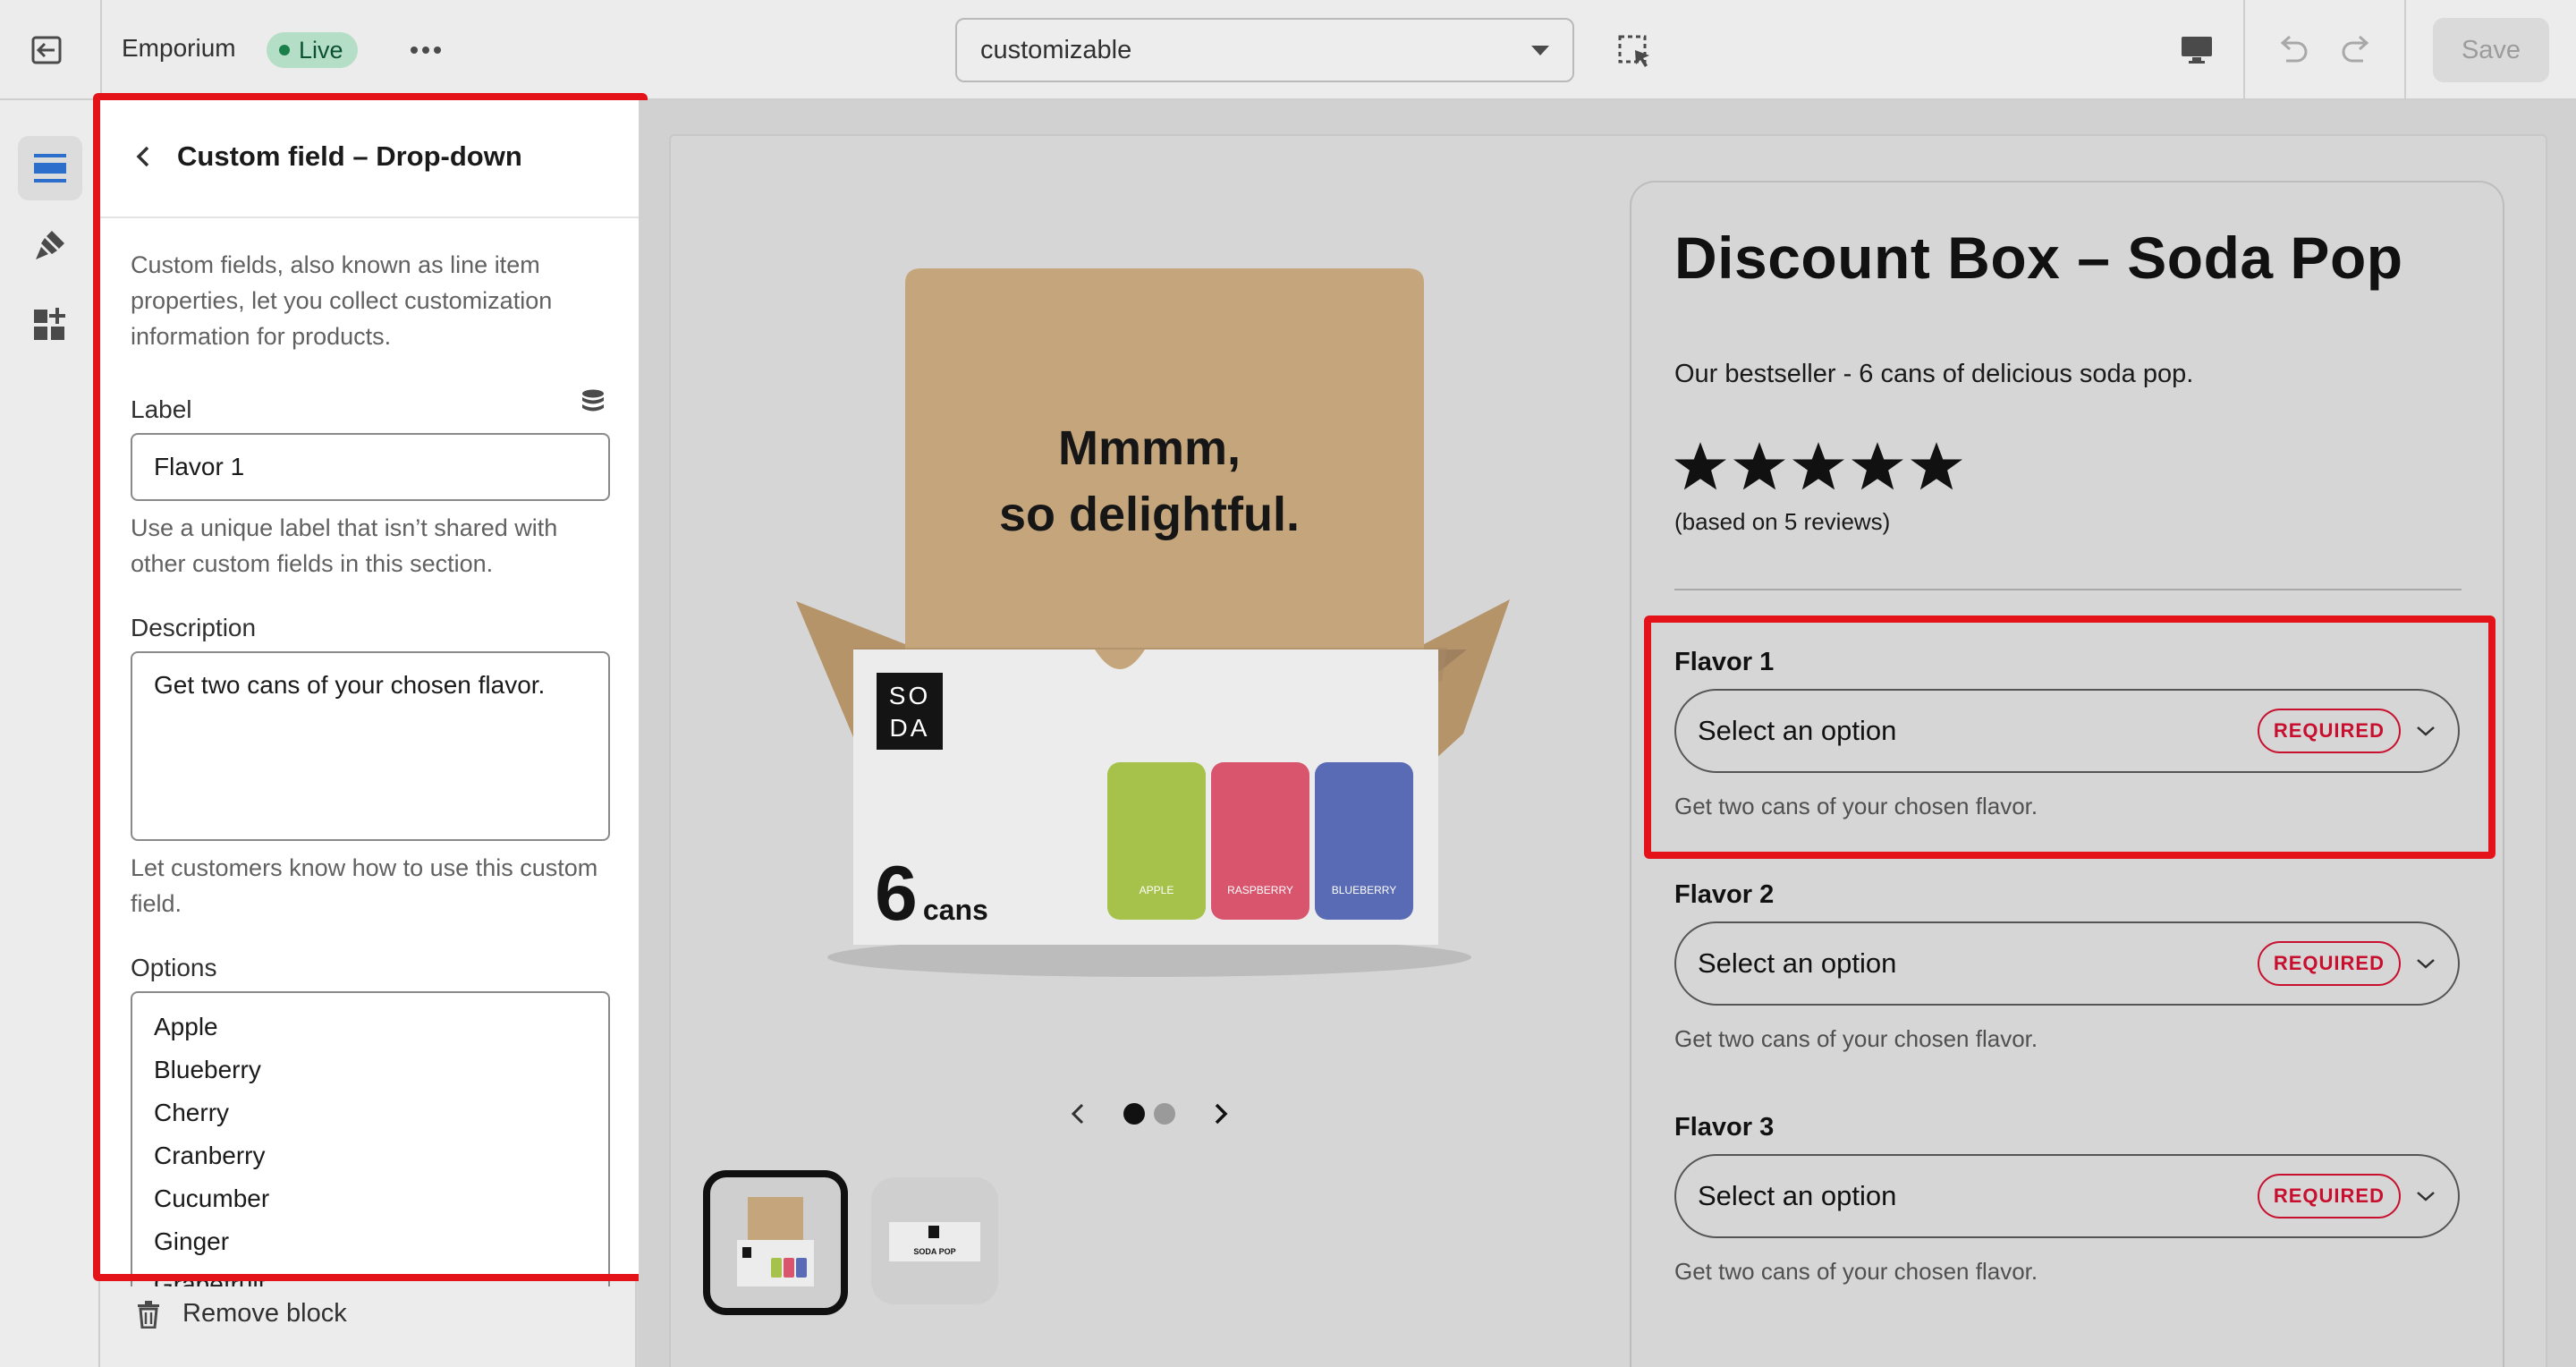  What do you see at coordinates (143, 156) in the screenshot?
I see `back-icon` at bounding box center [143, 156].